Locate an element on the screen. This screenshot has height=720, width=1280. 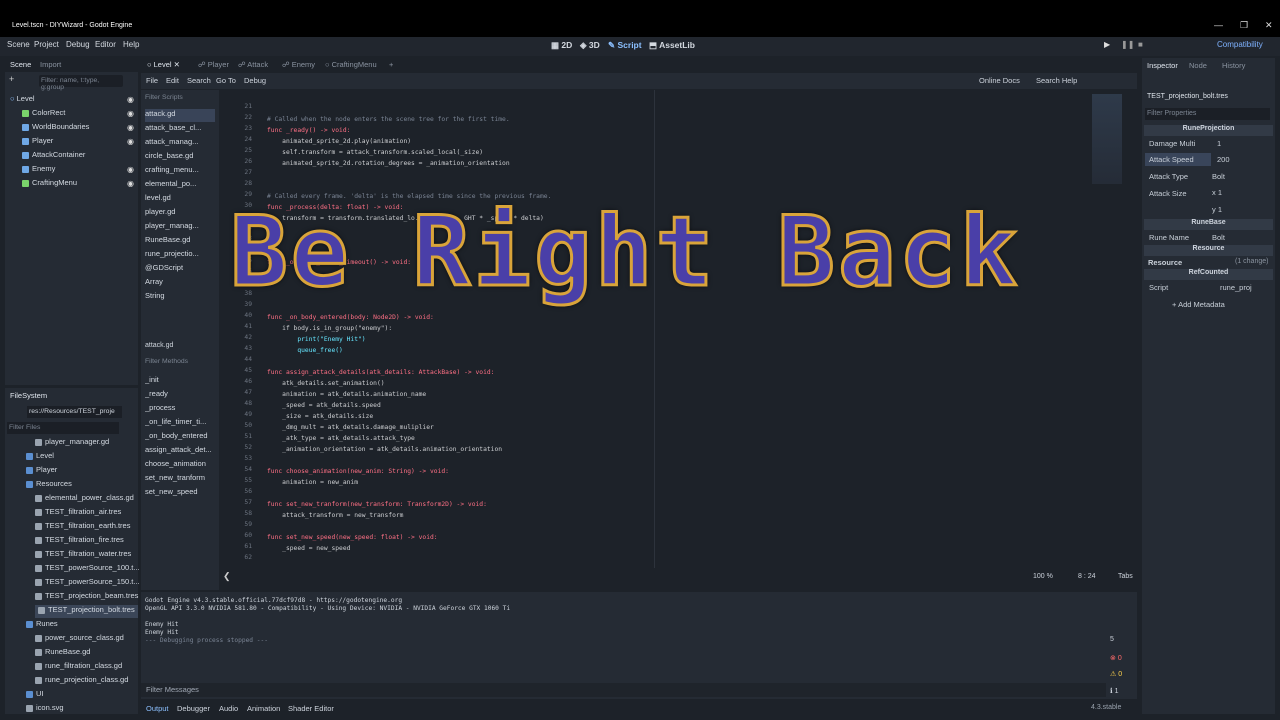
online-docs-button: Online Docs is located at coordinates (999, 80).